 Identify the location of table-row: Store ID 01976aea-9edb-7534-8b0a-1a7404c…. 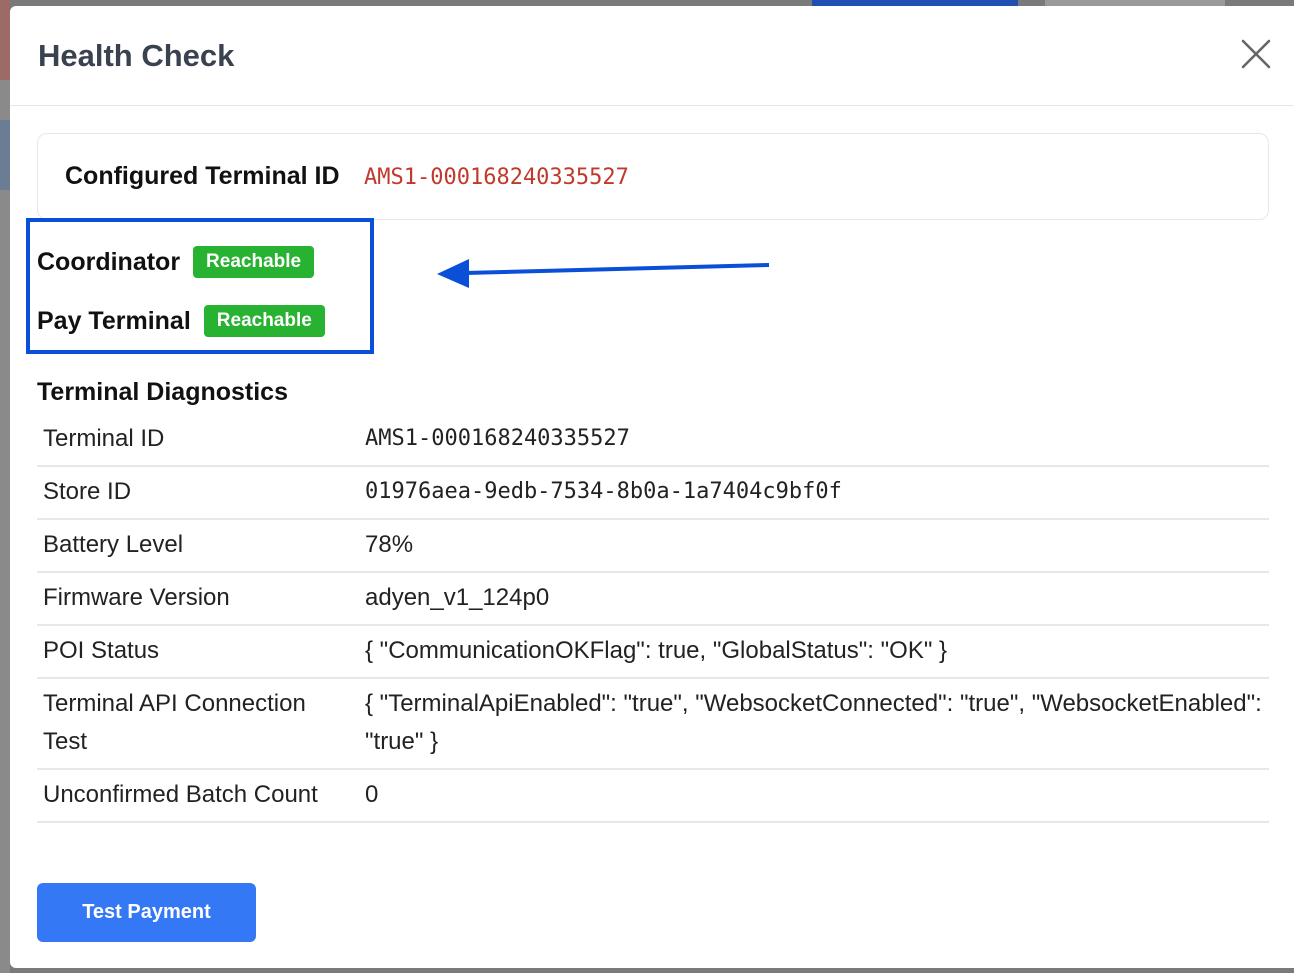
(653, 493).